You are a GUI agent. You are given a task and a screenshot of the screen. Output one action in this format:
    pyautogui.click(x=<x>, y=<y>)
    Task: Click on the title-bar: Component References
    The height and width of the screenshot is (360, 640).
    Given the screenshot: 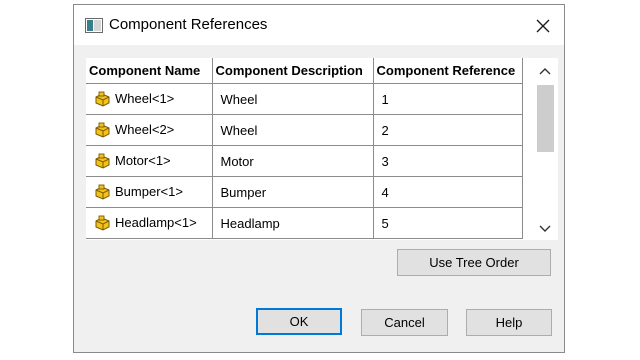 What is the action you would take?
    pyautogui.click(x=319, y=25)
    